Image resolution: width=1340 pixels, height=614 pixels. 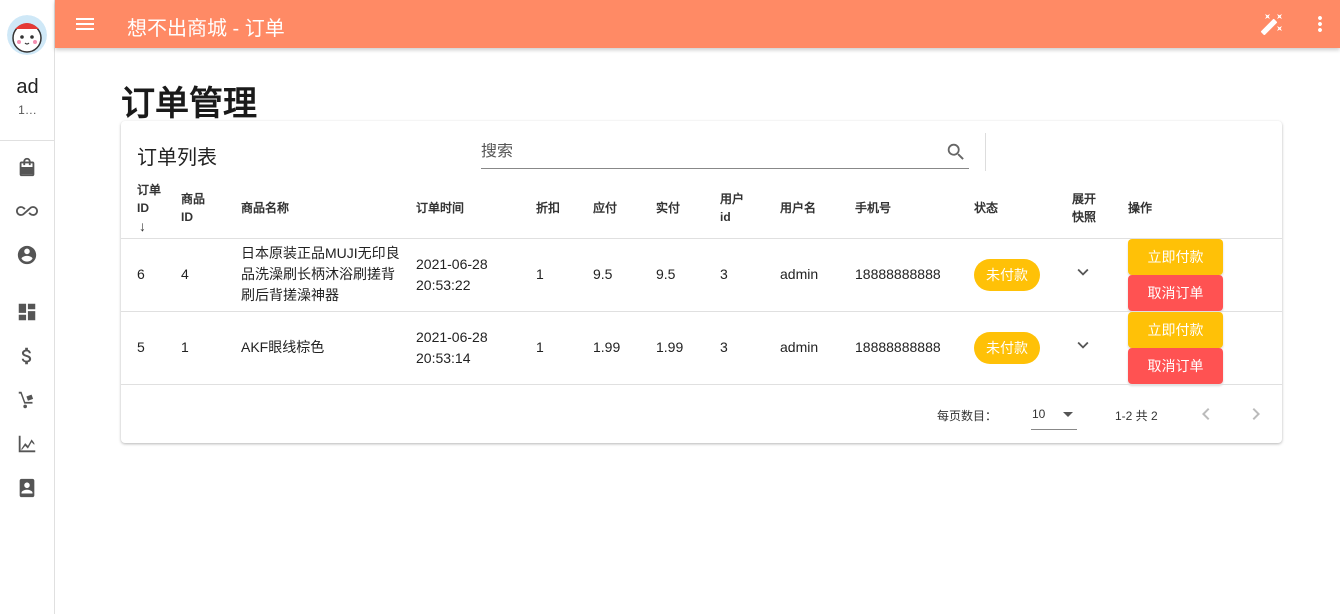 What do you see at coordinates (27, 35) in the screenshot?
I see `avatar` at bounding box center [27, 35].